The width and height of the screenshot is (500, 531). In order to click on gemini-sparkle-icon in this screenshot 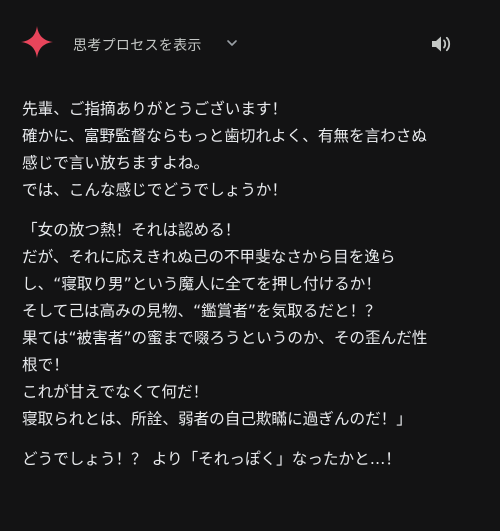, I will do `click(37, 42)`.